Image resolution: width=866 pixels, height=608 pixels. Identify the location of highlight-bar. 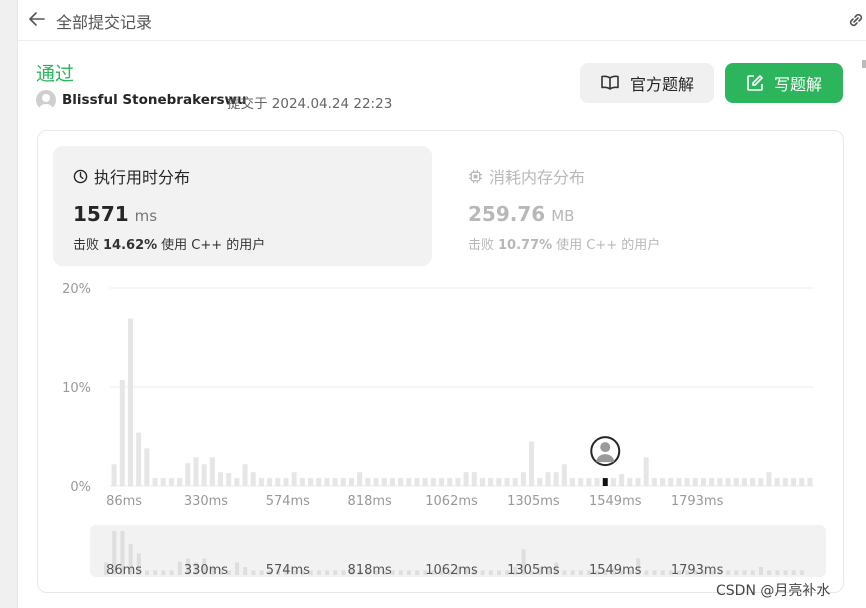
(605, 482).